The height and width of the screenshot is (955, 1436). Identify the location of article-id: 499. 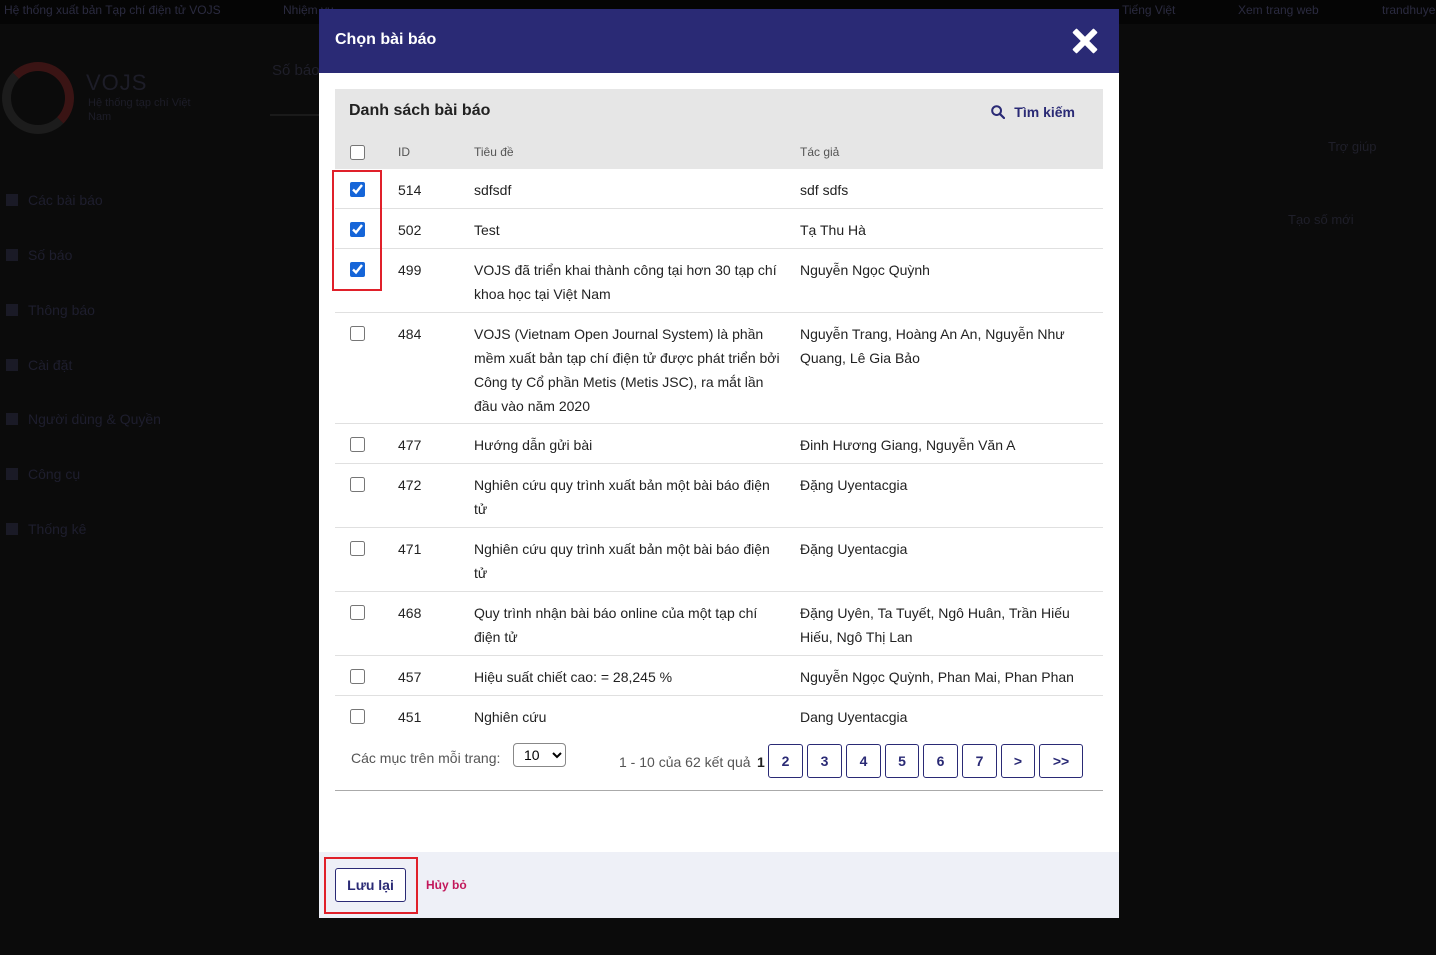
(410, 270).